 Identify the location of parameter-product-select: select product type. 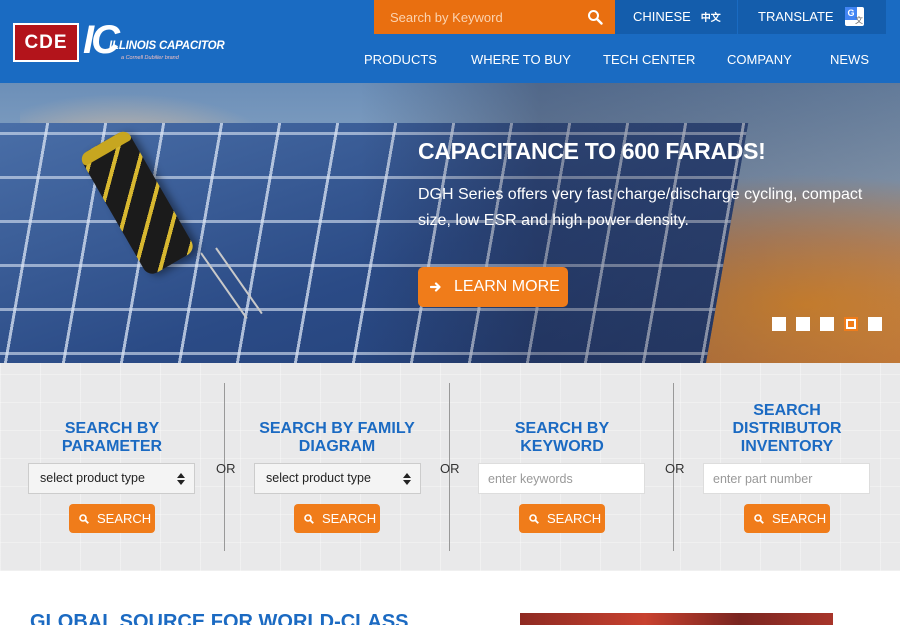
(111, 478).